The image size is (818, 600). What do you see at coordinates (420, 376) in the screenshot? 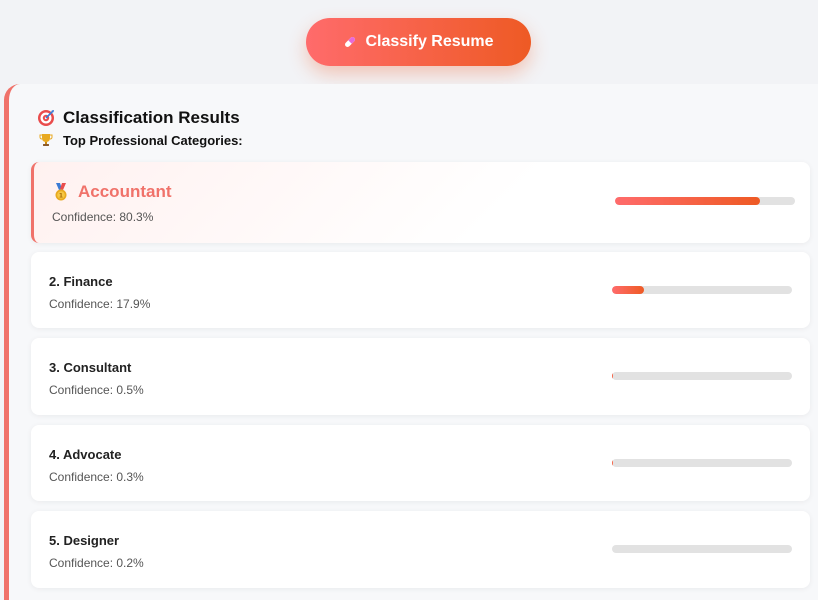
I see `result-card-consultant: 3. Consultant Confidence: 0.5%` at bounding box center [420, 376].